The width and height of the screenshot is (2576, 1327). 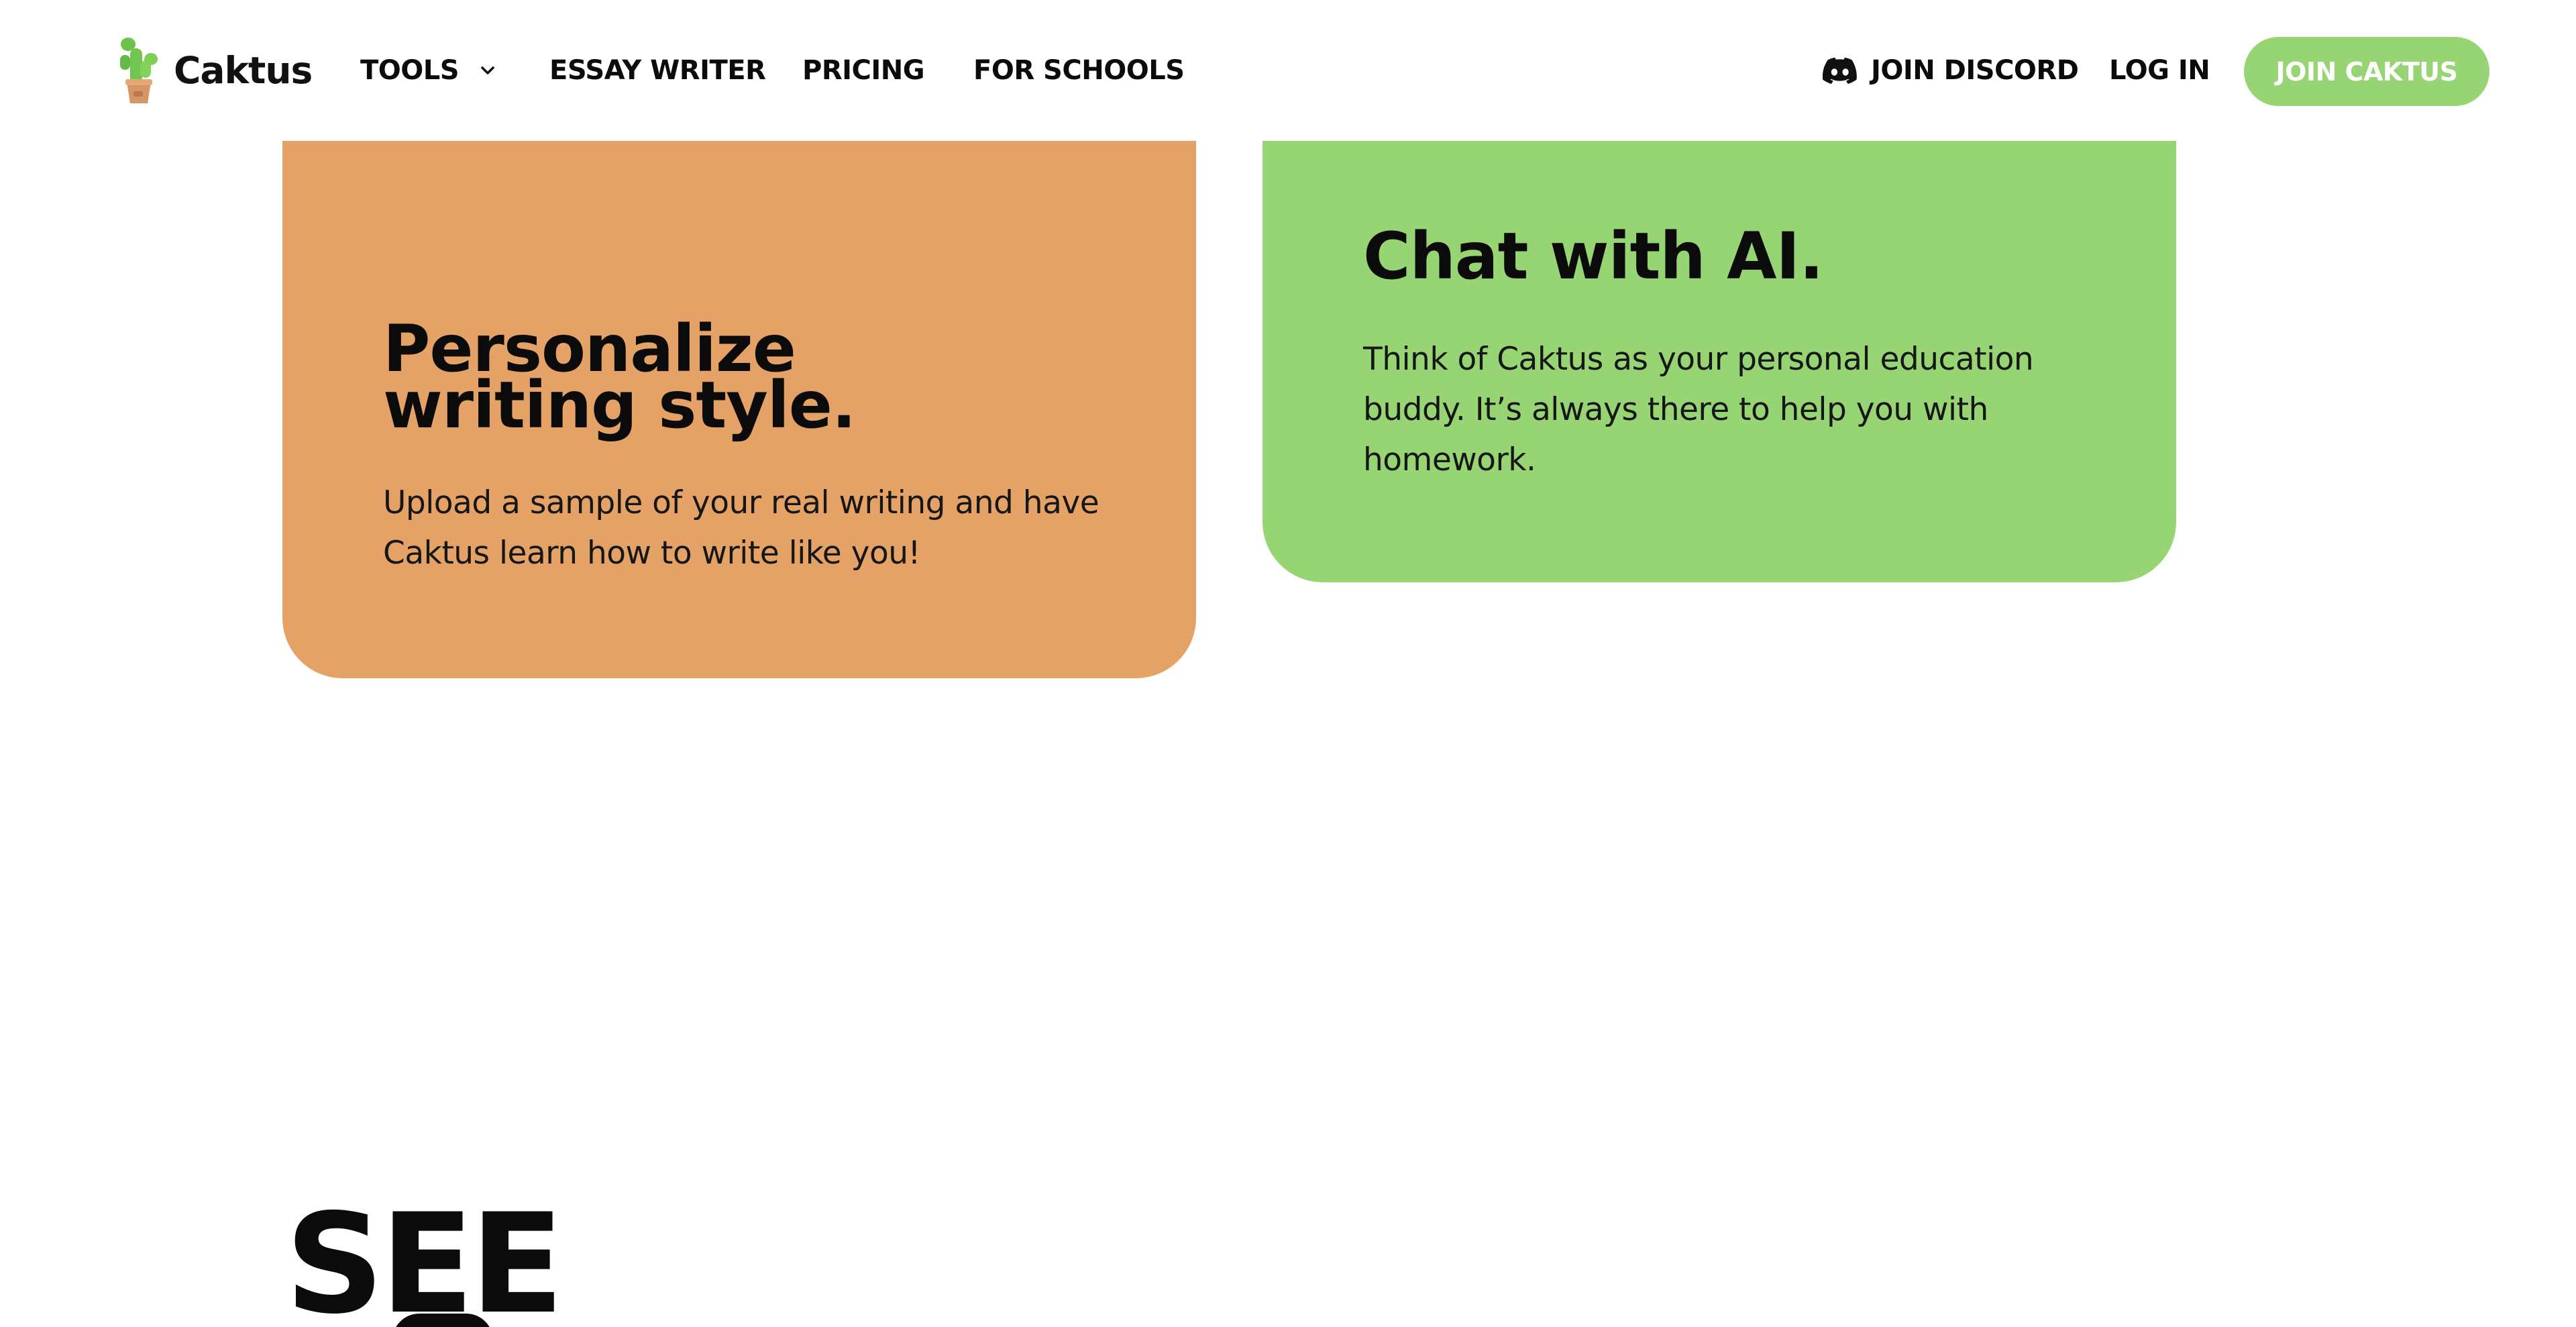 What do you see at coordinates (1079, 70) in the screenshot?
I see `nav-for-schools-link: FOR SCHOOLS` at bounding box center [1079, 70].